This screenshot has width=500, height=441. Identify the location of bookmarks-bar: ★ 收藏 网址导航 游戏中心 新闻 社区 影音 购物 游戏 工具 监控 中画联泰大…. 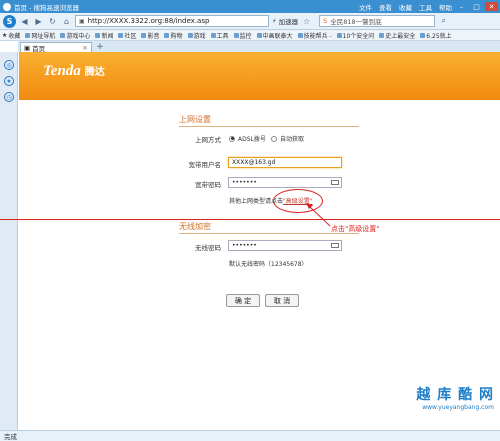
(250, 35).